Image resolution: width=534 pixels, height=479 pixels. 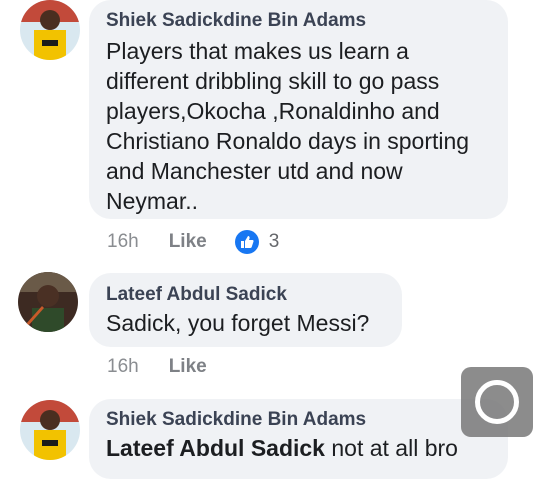 I want to click on comment-meta: 16h Like, so click(x=157, y=367).